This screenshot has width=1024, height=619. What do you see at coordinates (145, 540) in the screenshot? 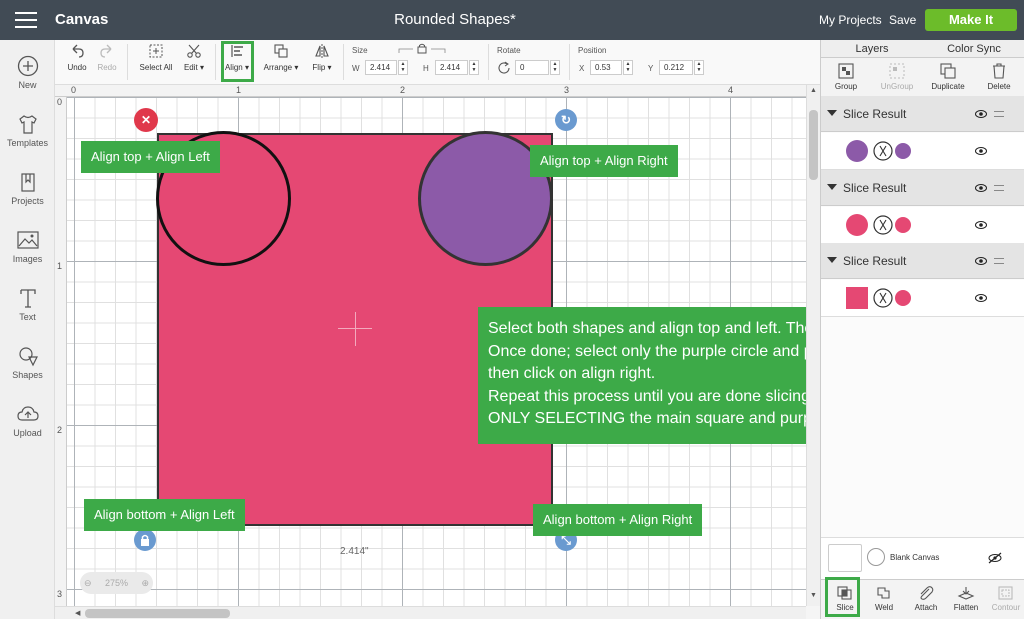
I see `lock-handle-icon` at bounding box center [145, 540].